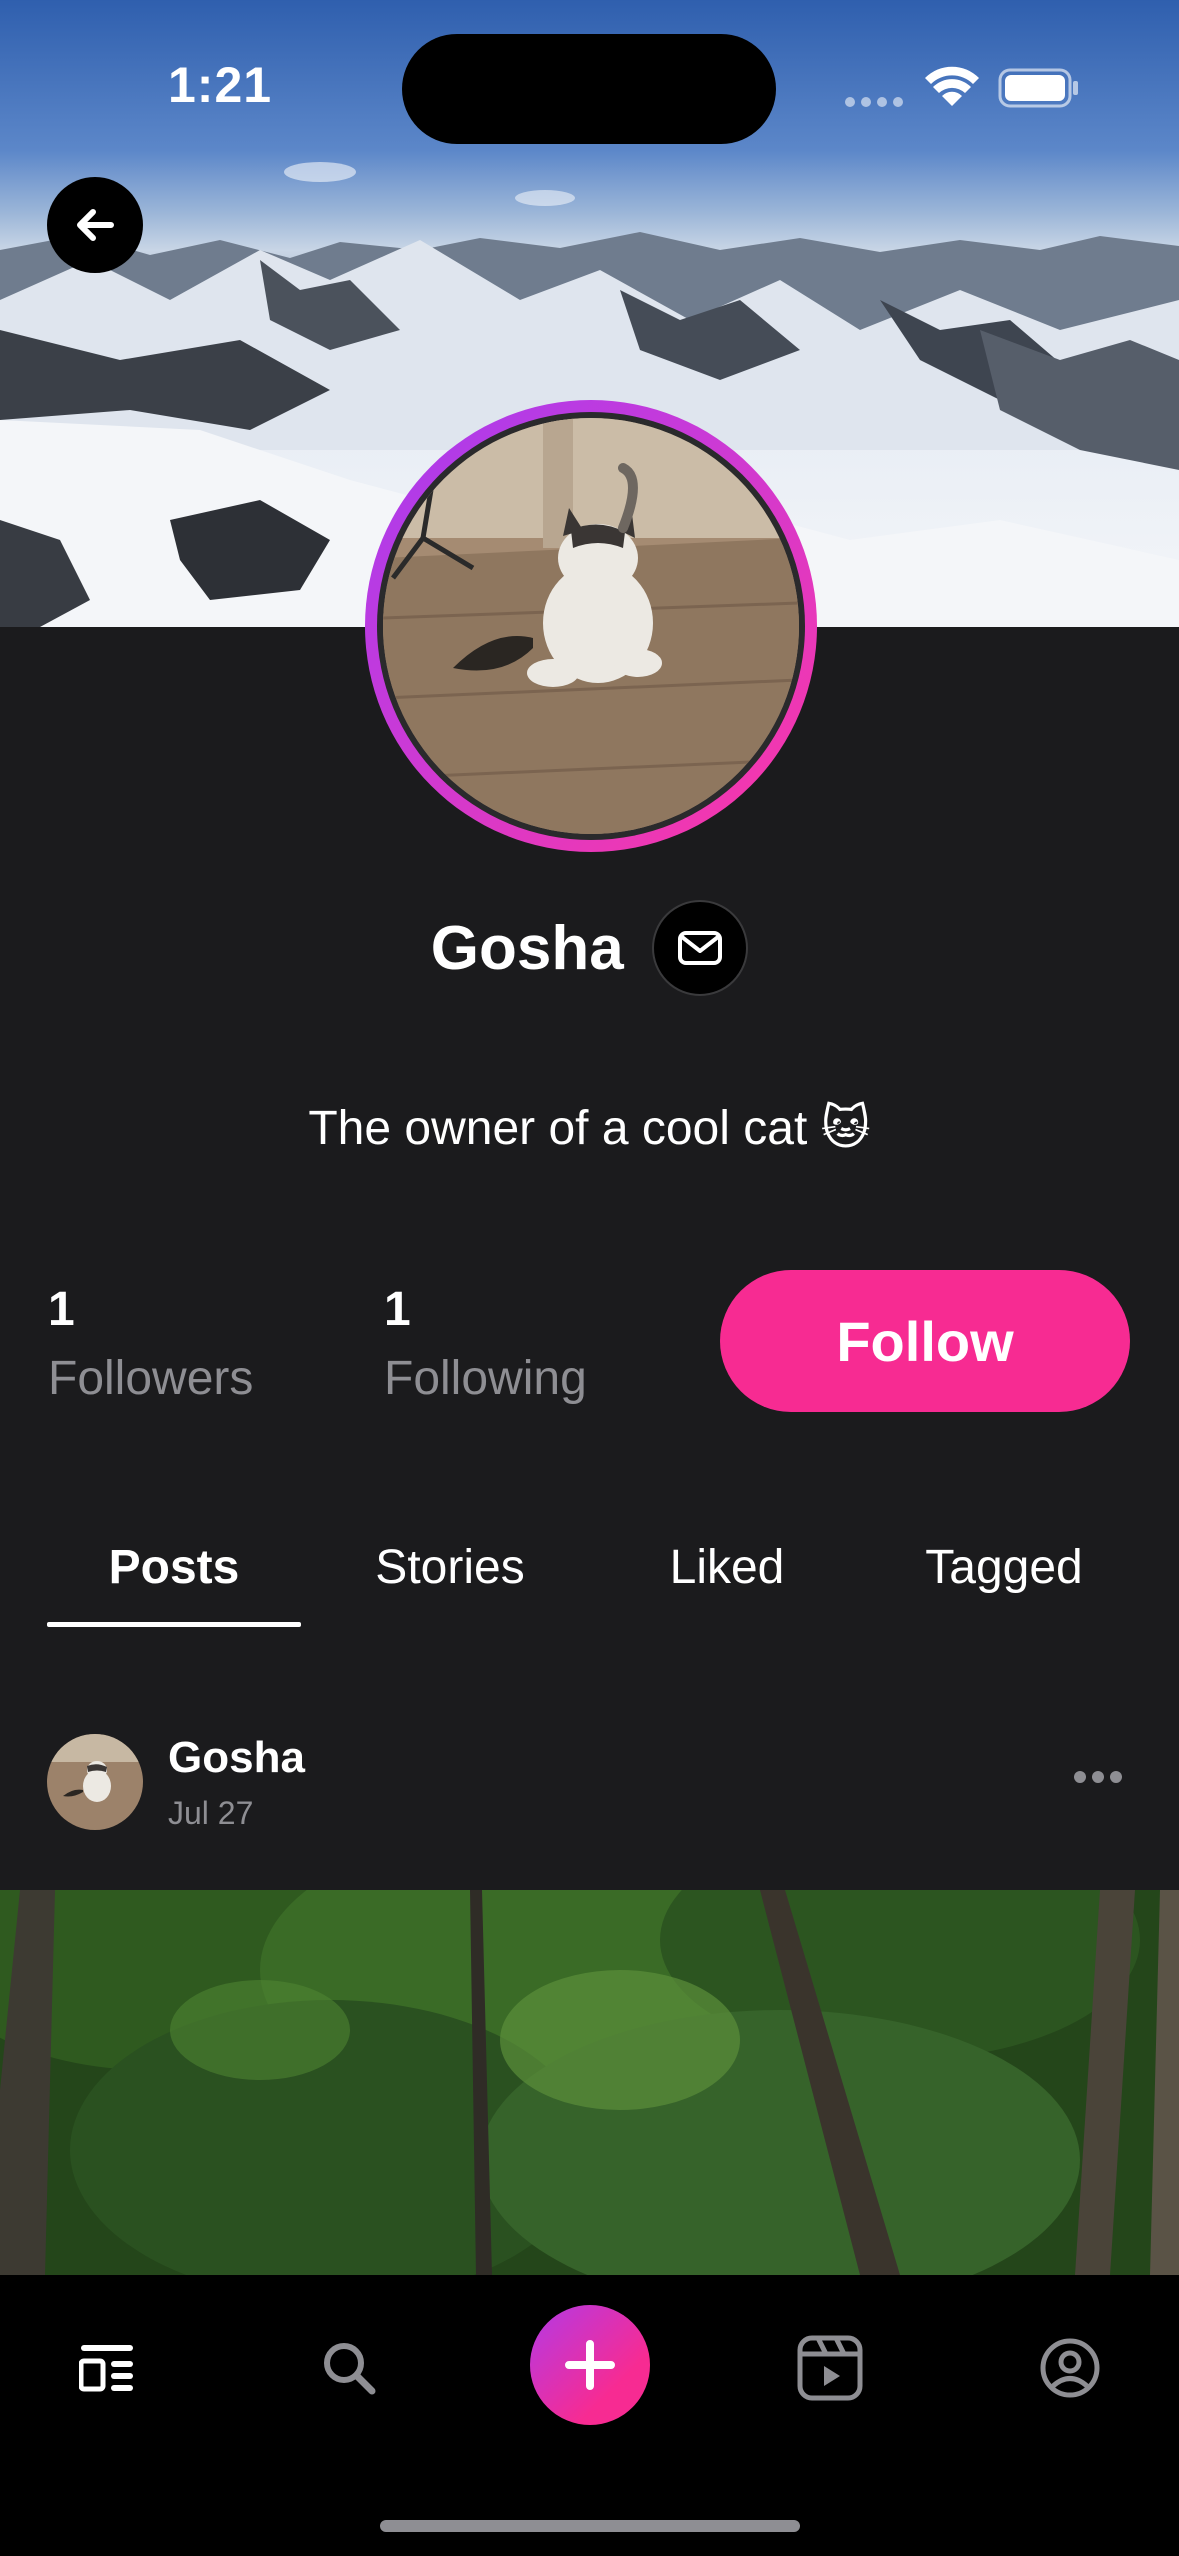 This screenshot has width=1179, height=2556. What do you see at coordinates (925, 1341) in the screenshot?
I see `follow-button: Follow` at bounding box center [925, 1341].